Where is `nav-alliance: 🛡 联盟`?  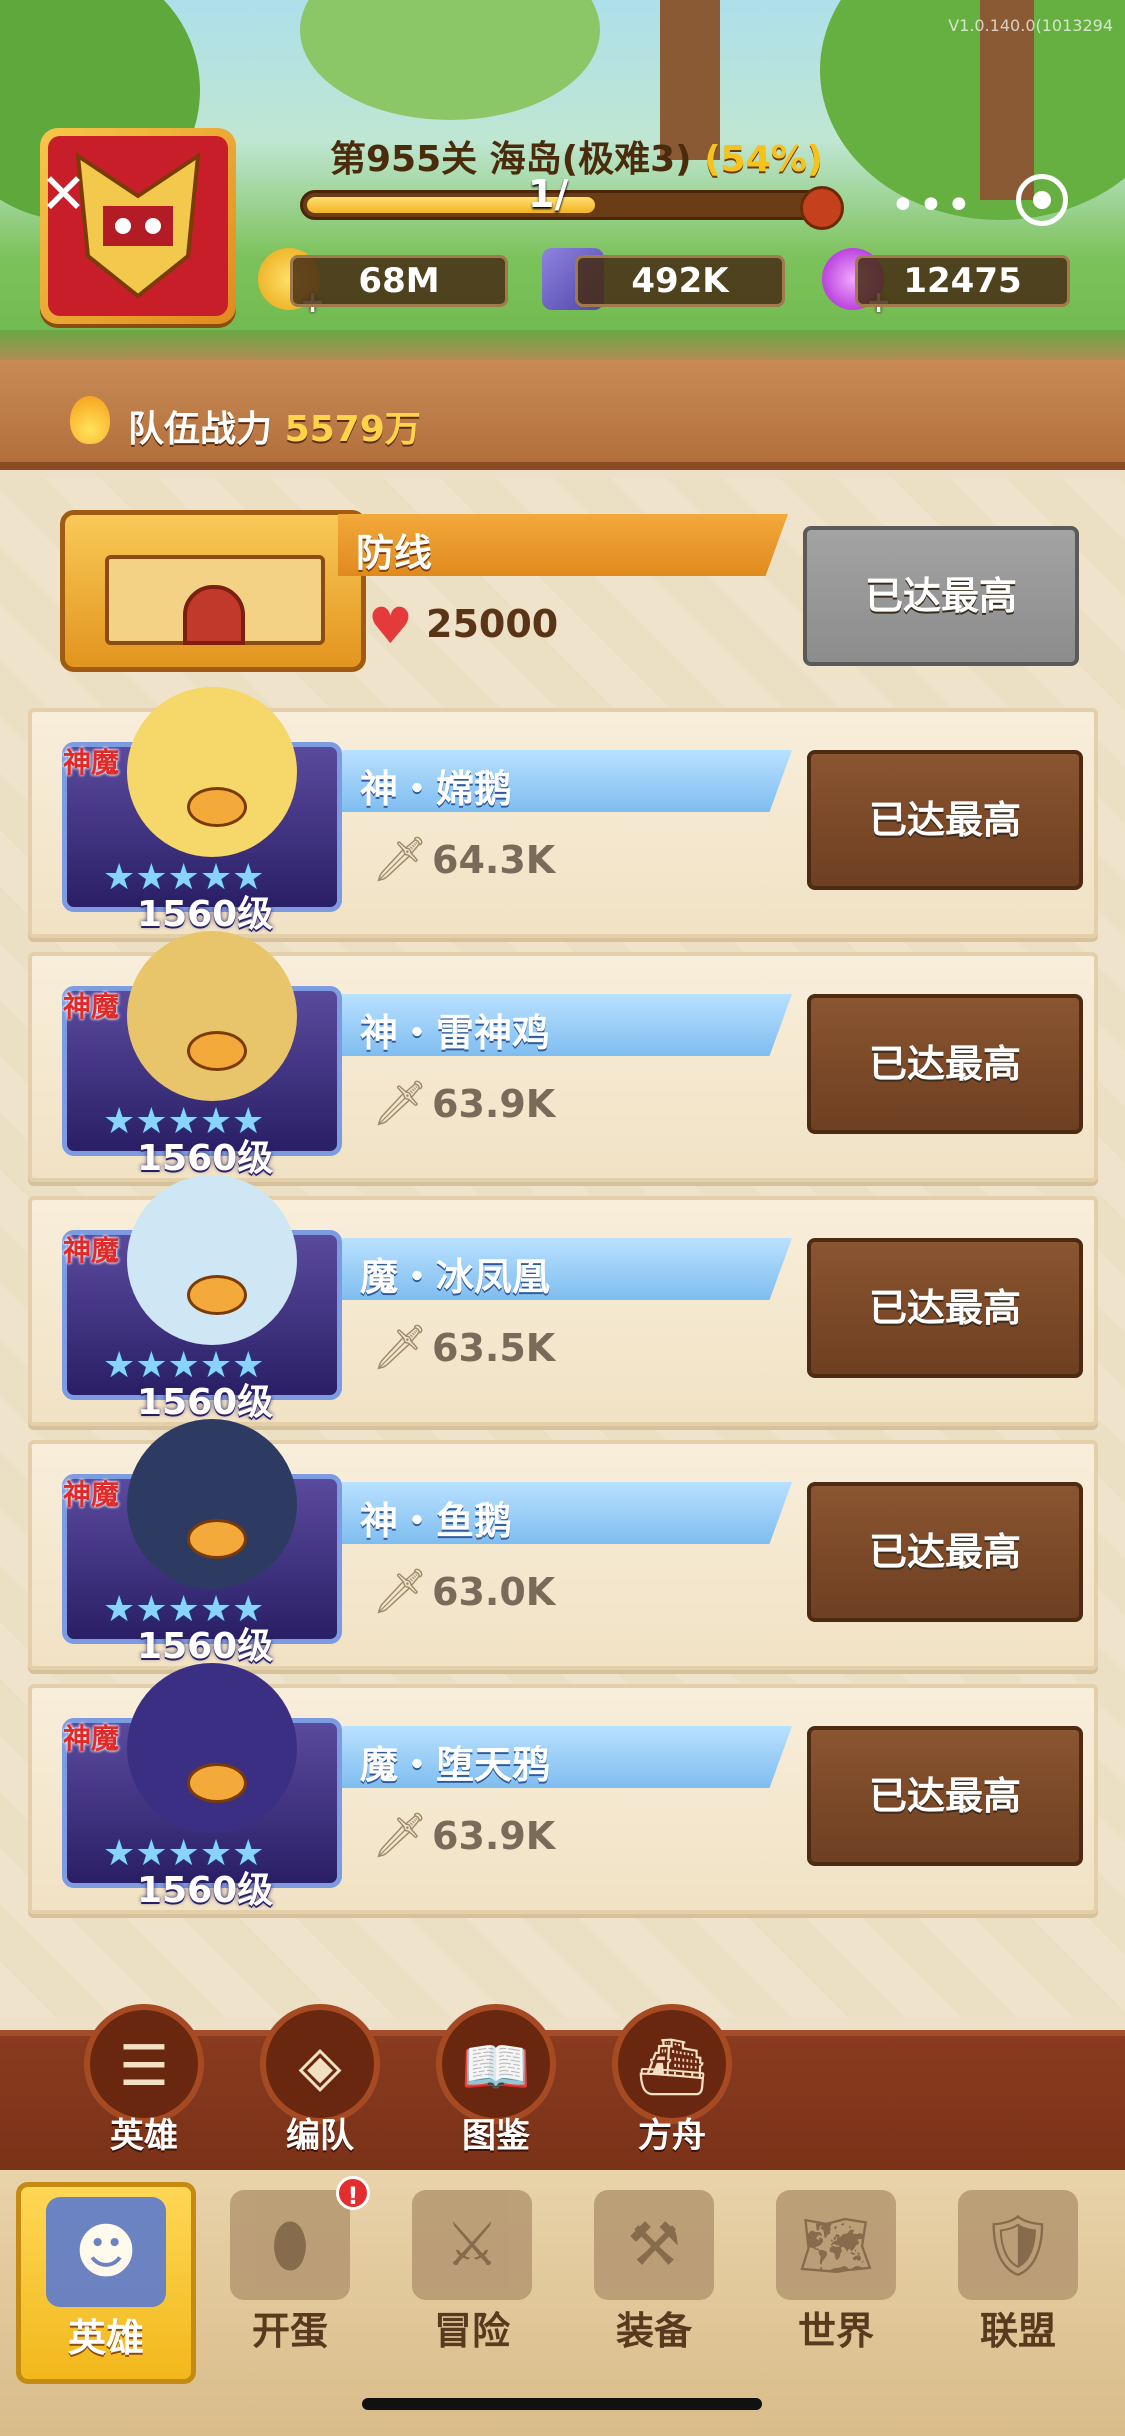 nav-alliance: 🛡 联盟 is located at coordinates (1018, 2285).